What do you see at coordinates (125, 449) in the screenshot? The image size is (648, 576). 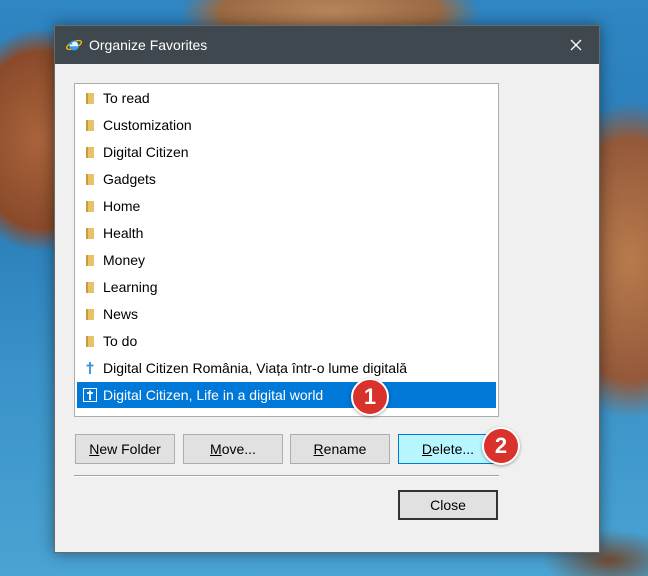 I see `new-folder-button: New Folder` at bounding box center [125, 449].